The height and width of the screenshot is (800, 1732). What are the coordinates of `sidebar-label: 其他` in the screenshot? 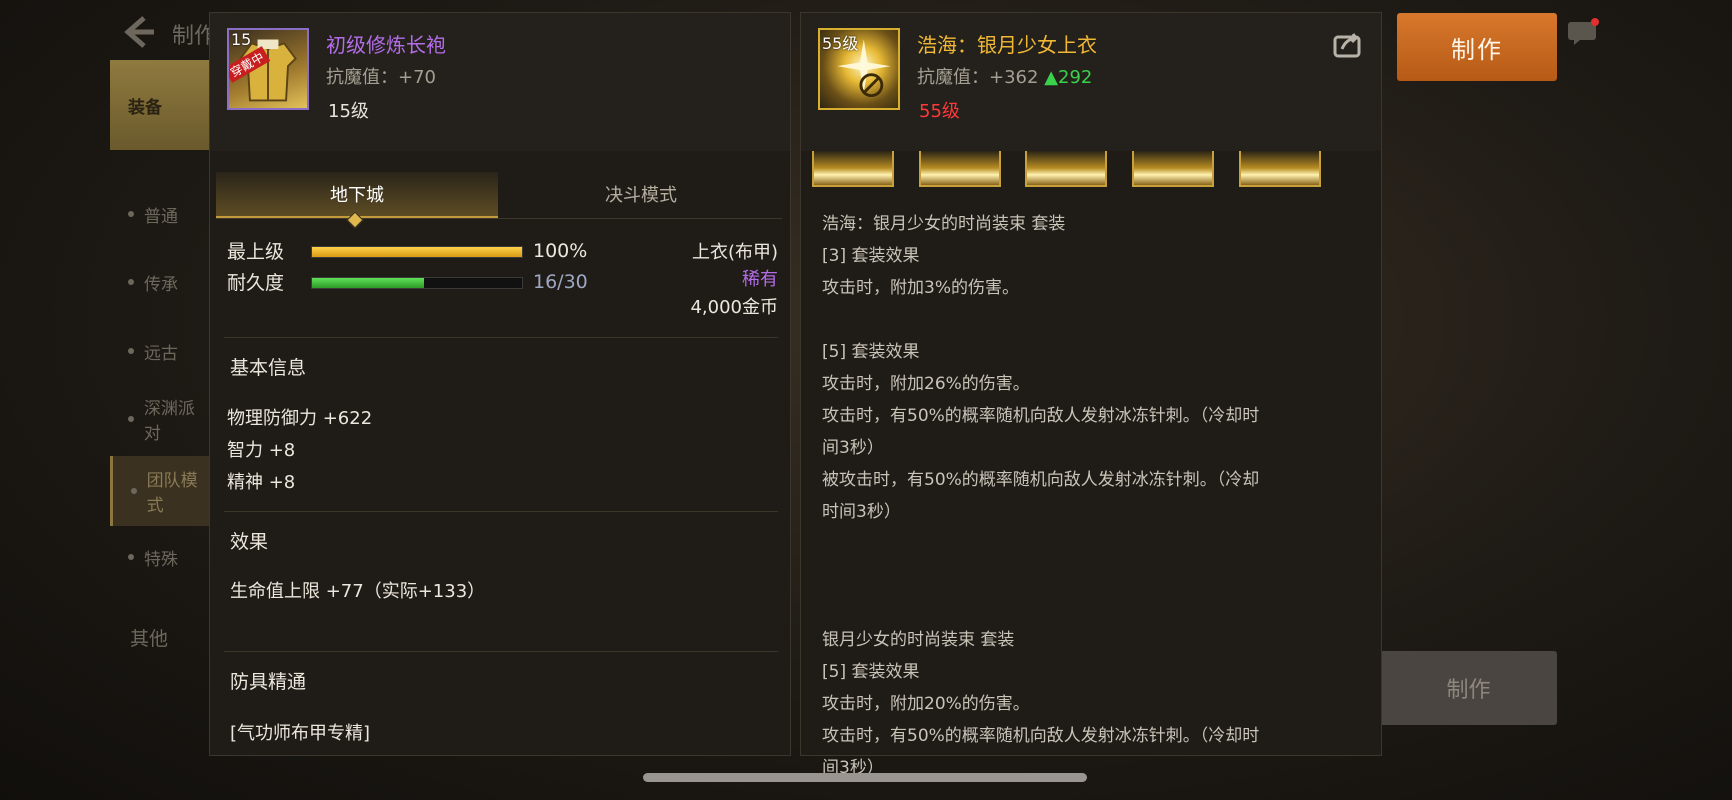 It's located at (149, 638).